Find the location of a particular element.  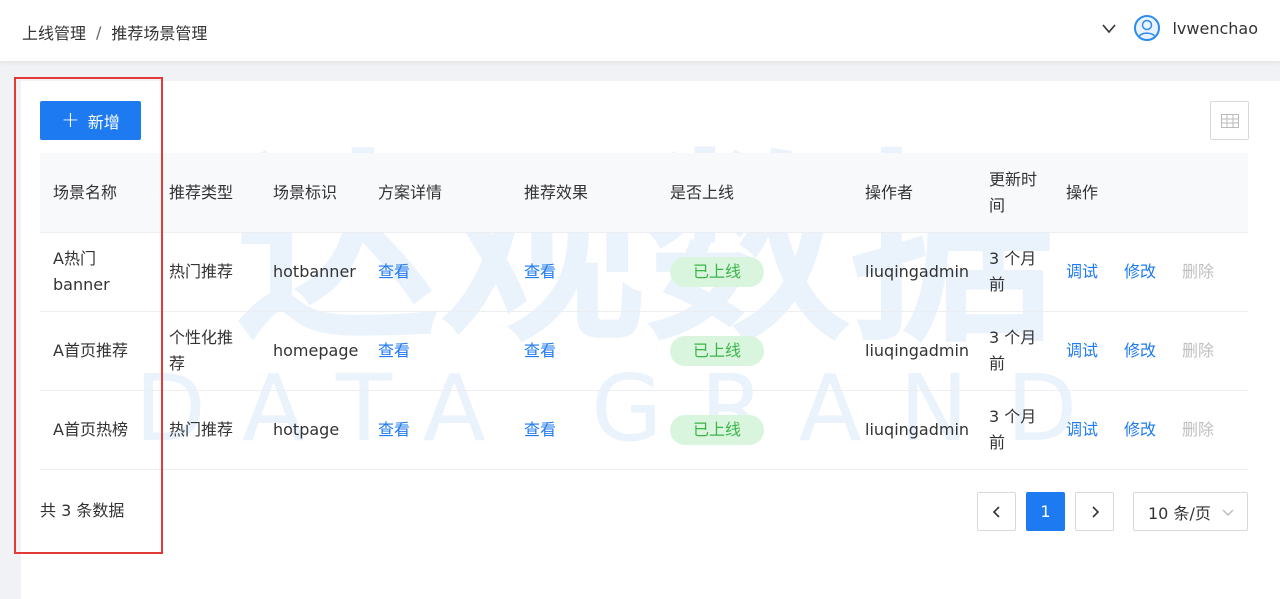

header-scene-name: 场景名称 is located at coordinates (85, 192).